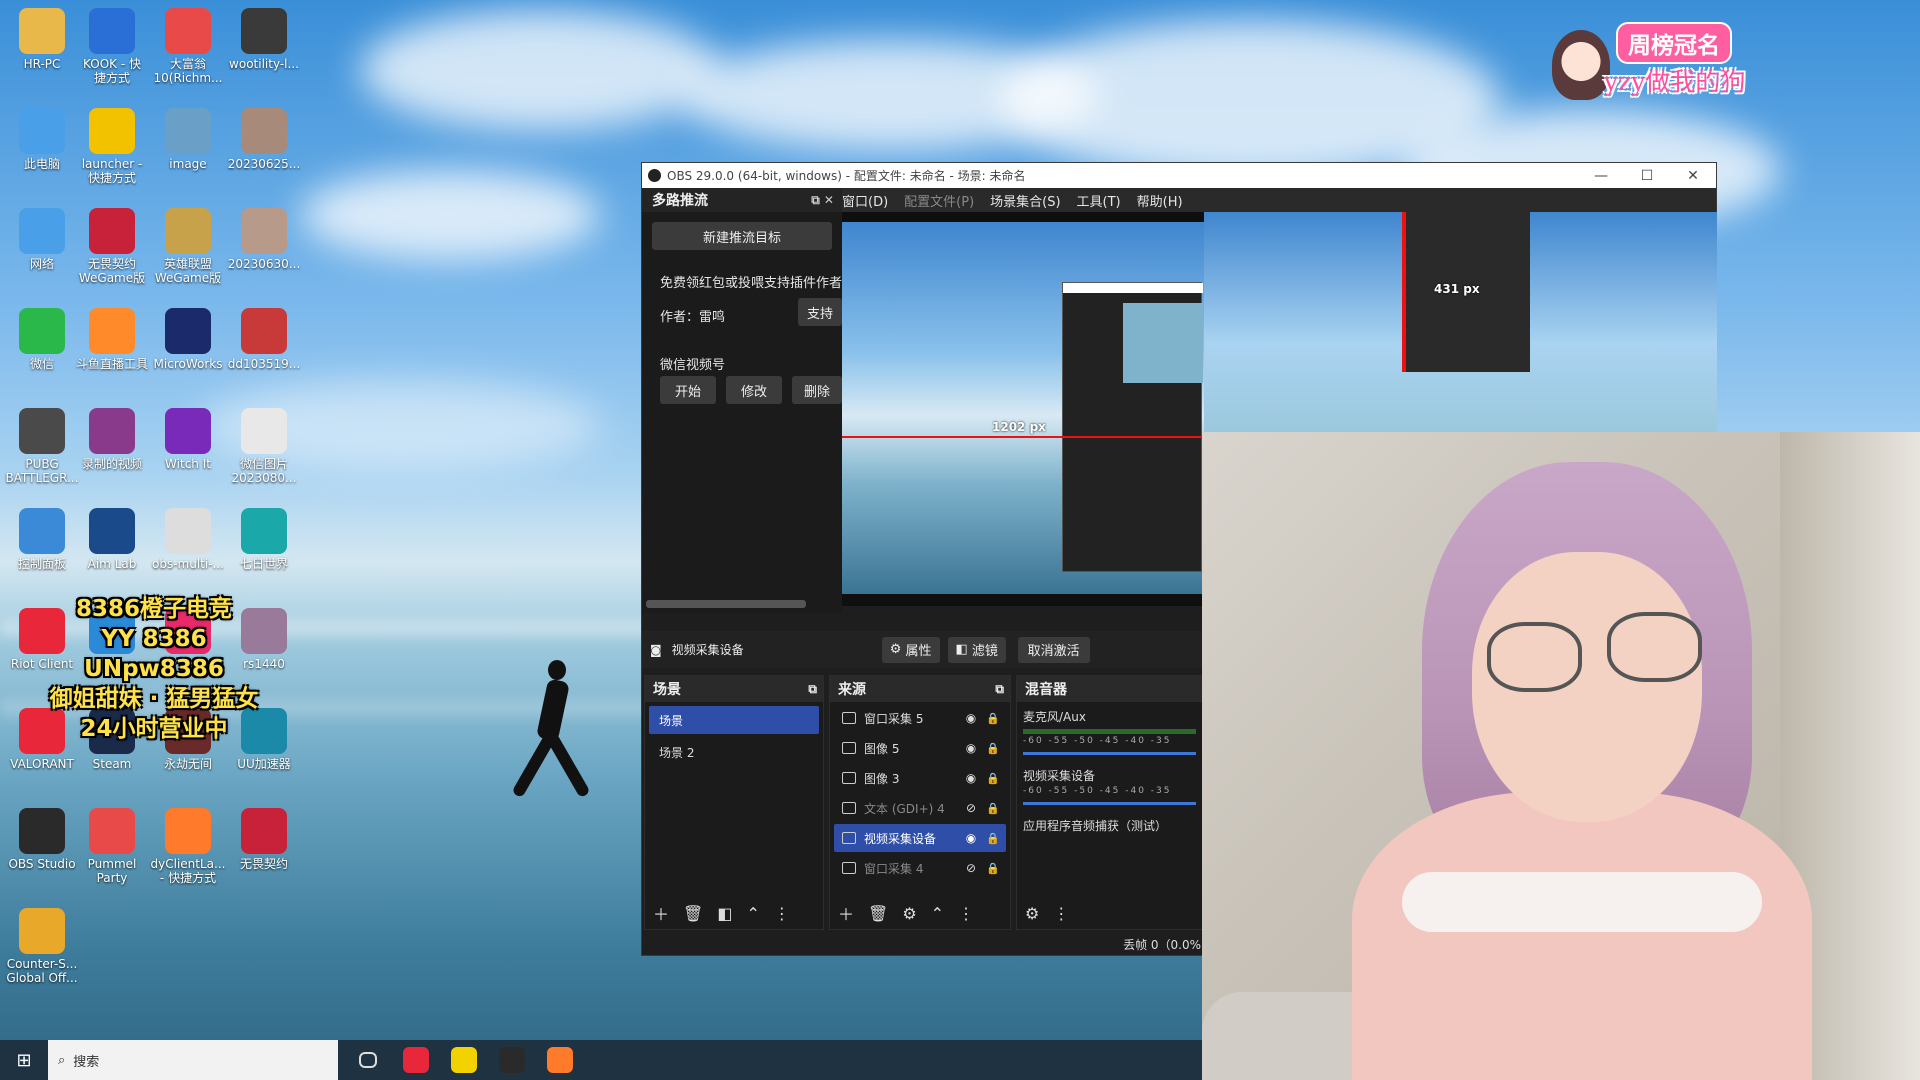 Image resolution: width=1920 pixels, height=1080 pixels. Describe the element at coordinates (42, 539) in the screenshot. I see `desktop-icon: 控制面板` at that location.